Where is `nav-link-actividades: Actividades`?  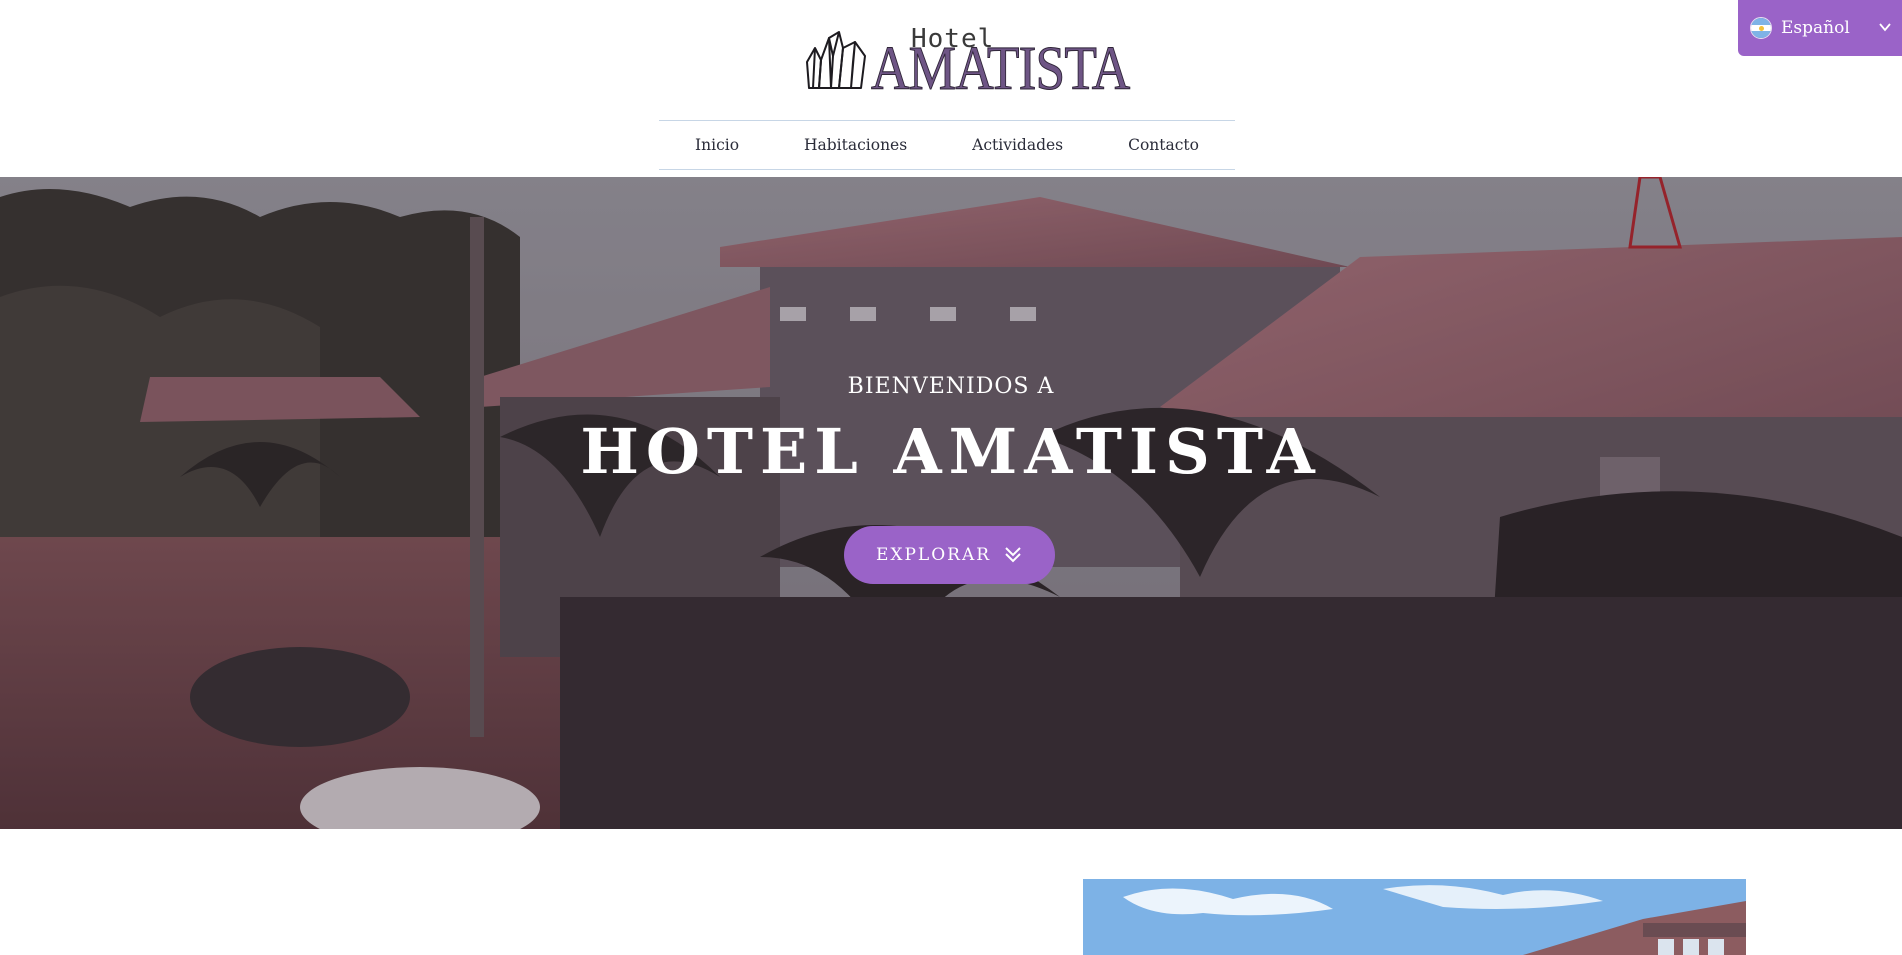 nav-link-actividades: Actividades is located at coordinates (1017, 145).